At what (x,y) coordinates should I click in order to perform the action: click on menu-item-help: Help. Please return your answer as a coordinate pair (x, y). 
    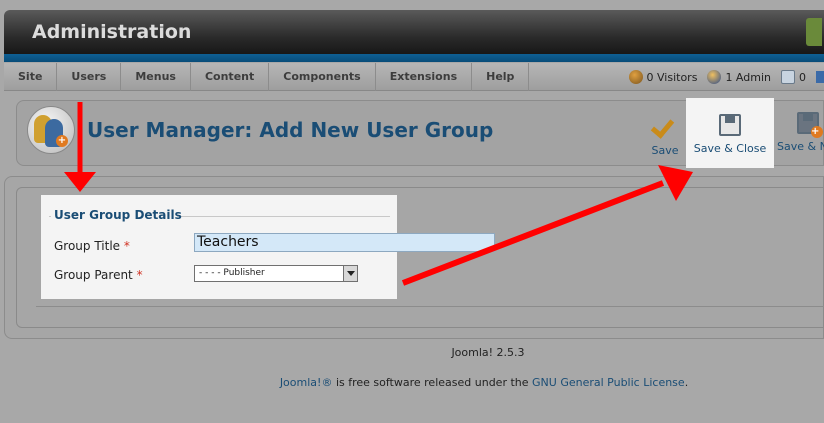
    Looking at the image, I should click on (501, 77).